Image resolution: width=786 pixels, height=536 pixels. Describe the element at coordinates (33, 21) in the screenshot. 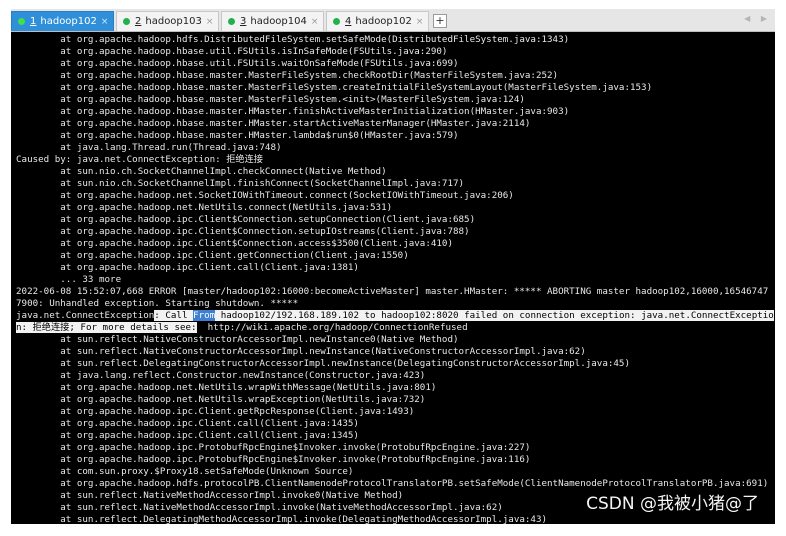

I see `tab-number: 1` at that location.